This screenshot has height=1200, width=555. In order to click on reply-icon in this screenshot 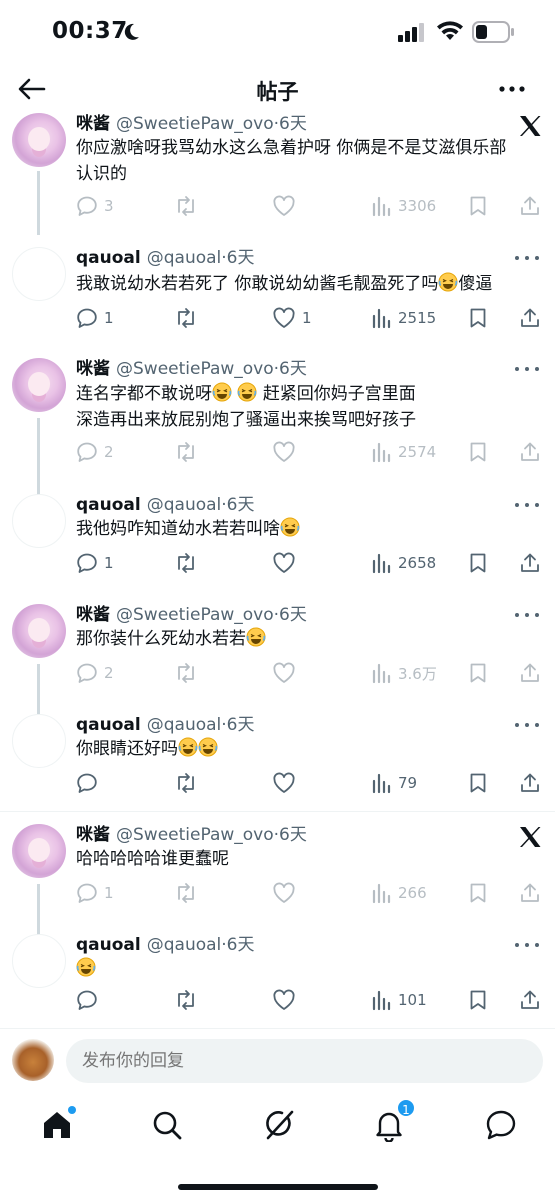, I will do `click(87, 318)`.